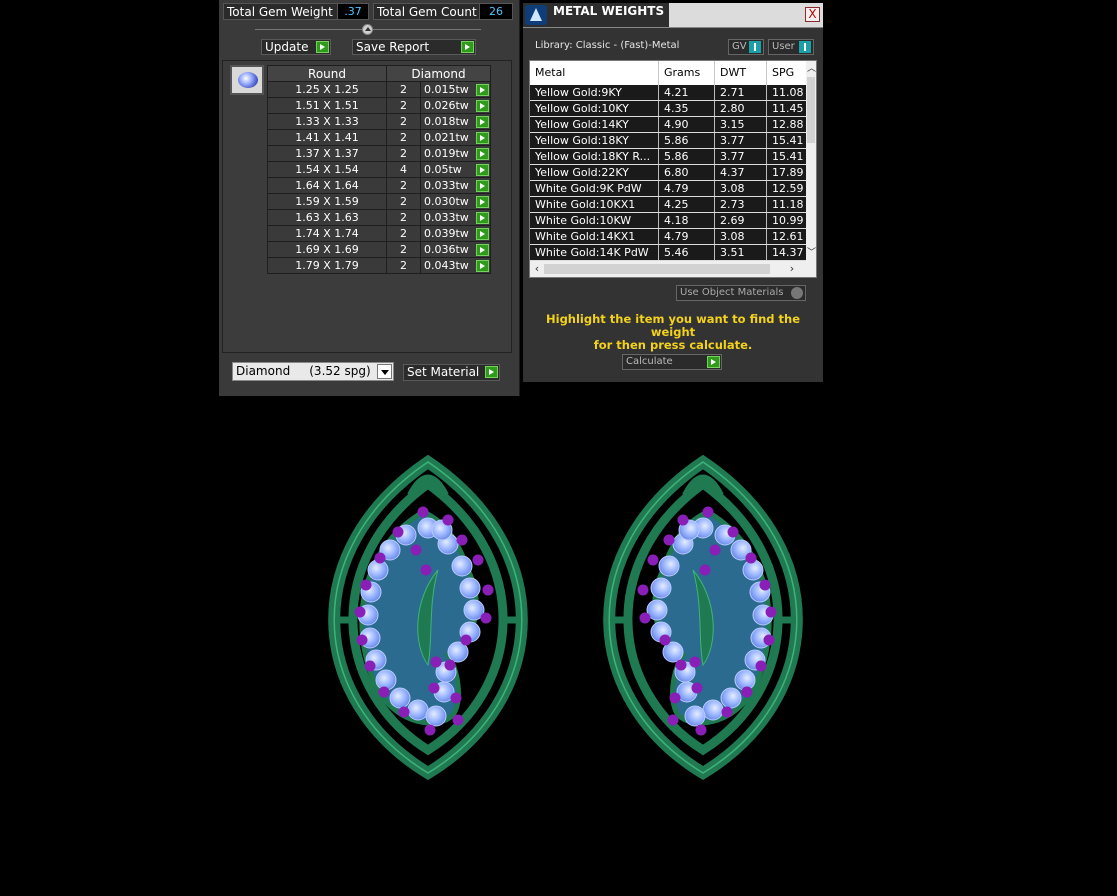 Image resolution: width=1117 pixels, height=896 pixels. I want to click on metal-row: White Gold:10KW 4.18 2.69 10.99, so click(669, 221).